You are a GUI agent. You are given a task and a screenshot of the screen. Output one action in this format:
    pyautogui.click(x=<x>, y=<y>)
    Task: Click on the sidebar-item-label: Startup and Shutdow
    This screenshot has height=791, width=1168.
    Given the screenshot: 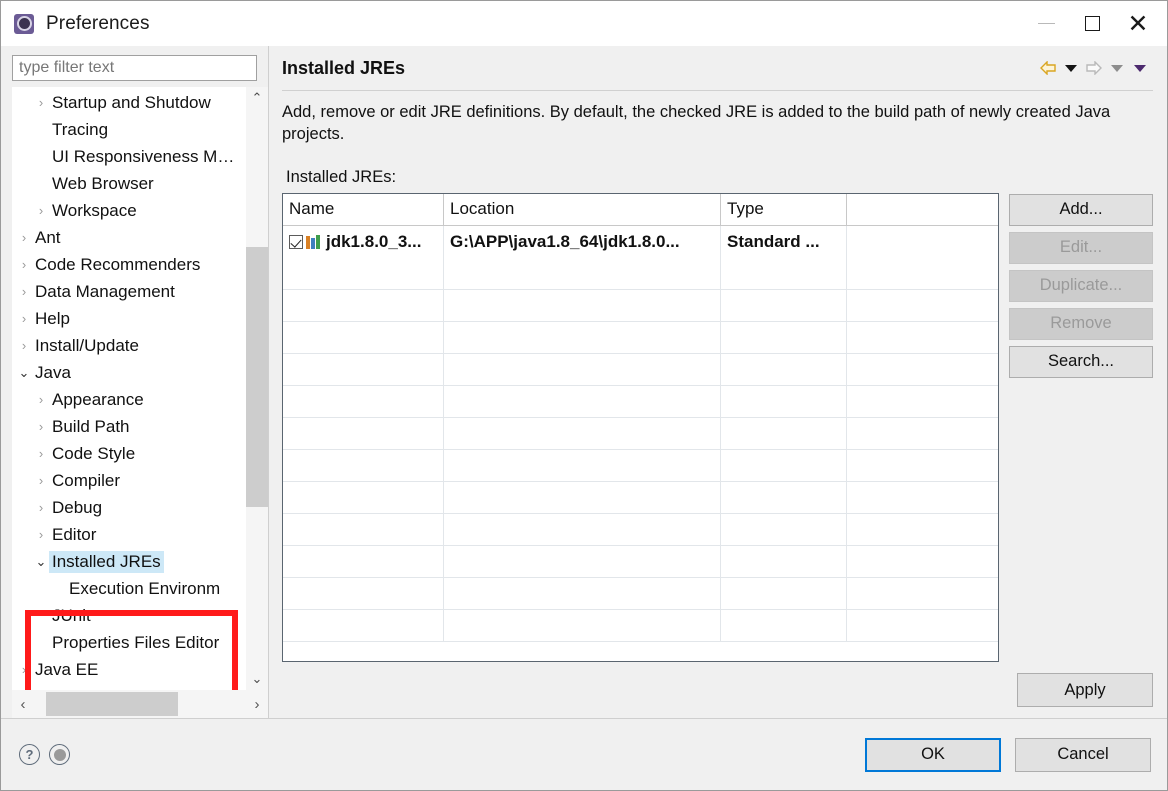 What is the action you would take?
    pyautogui.click(x=131, y=102)
    